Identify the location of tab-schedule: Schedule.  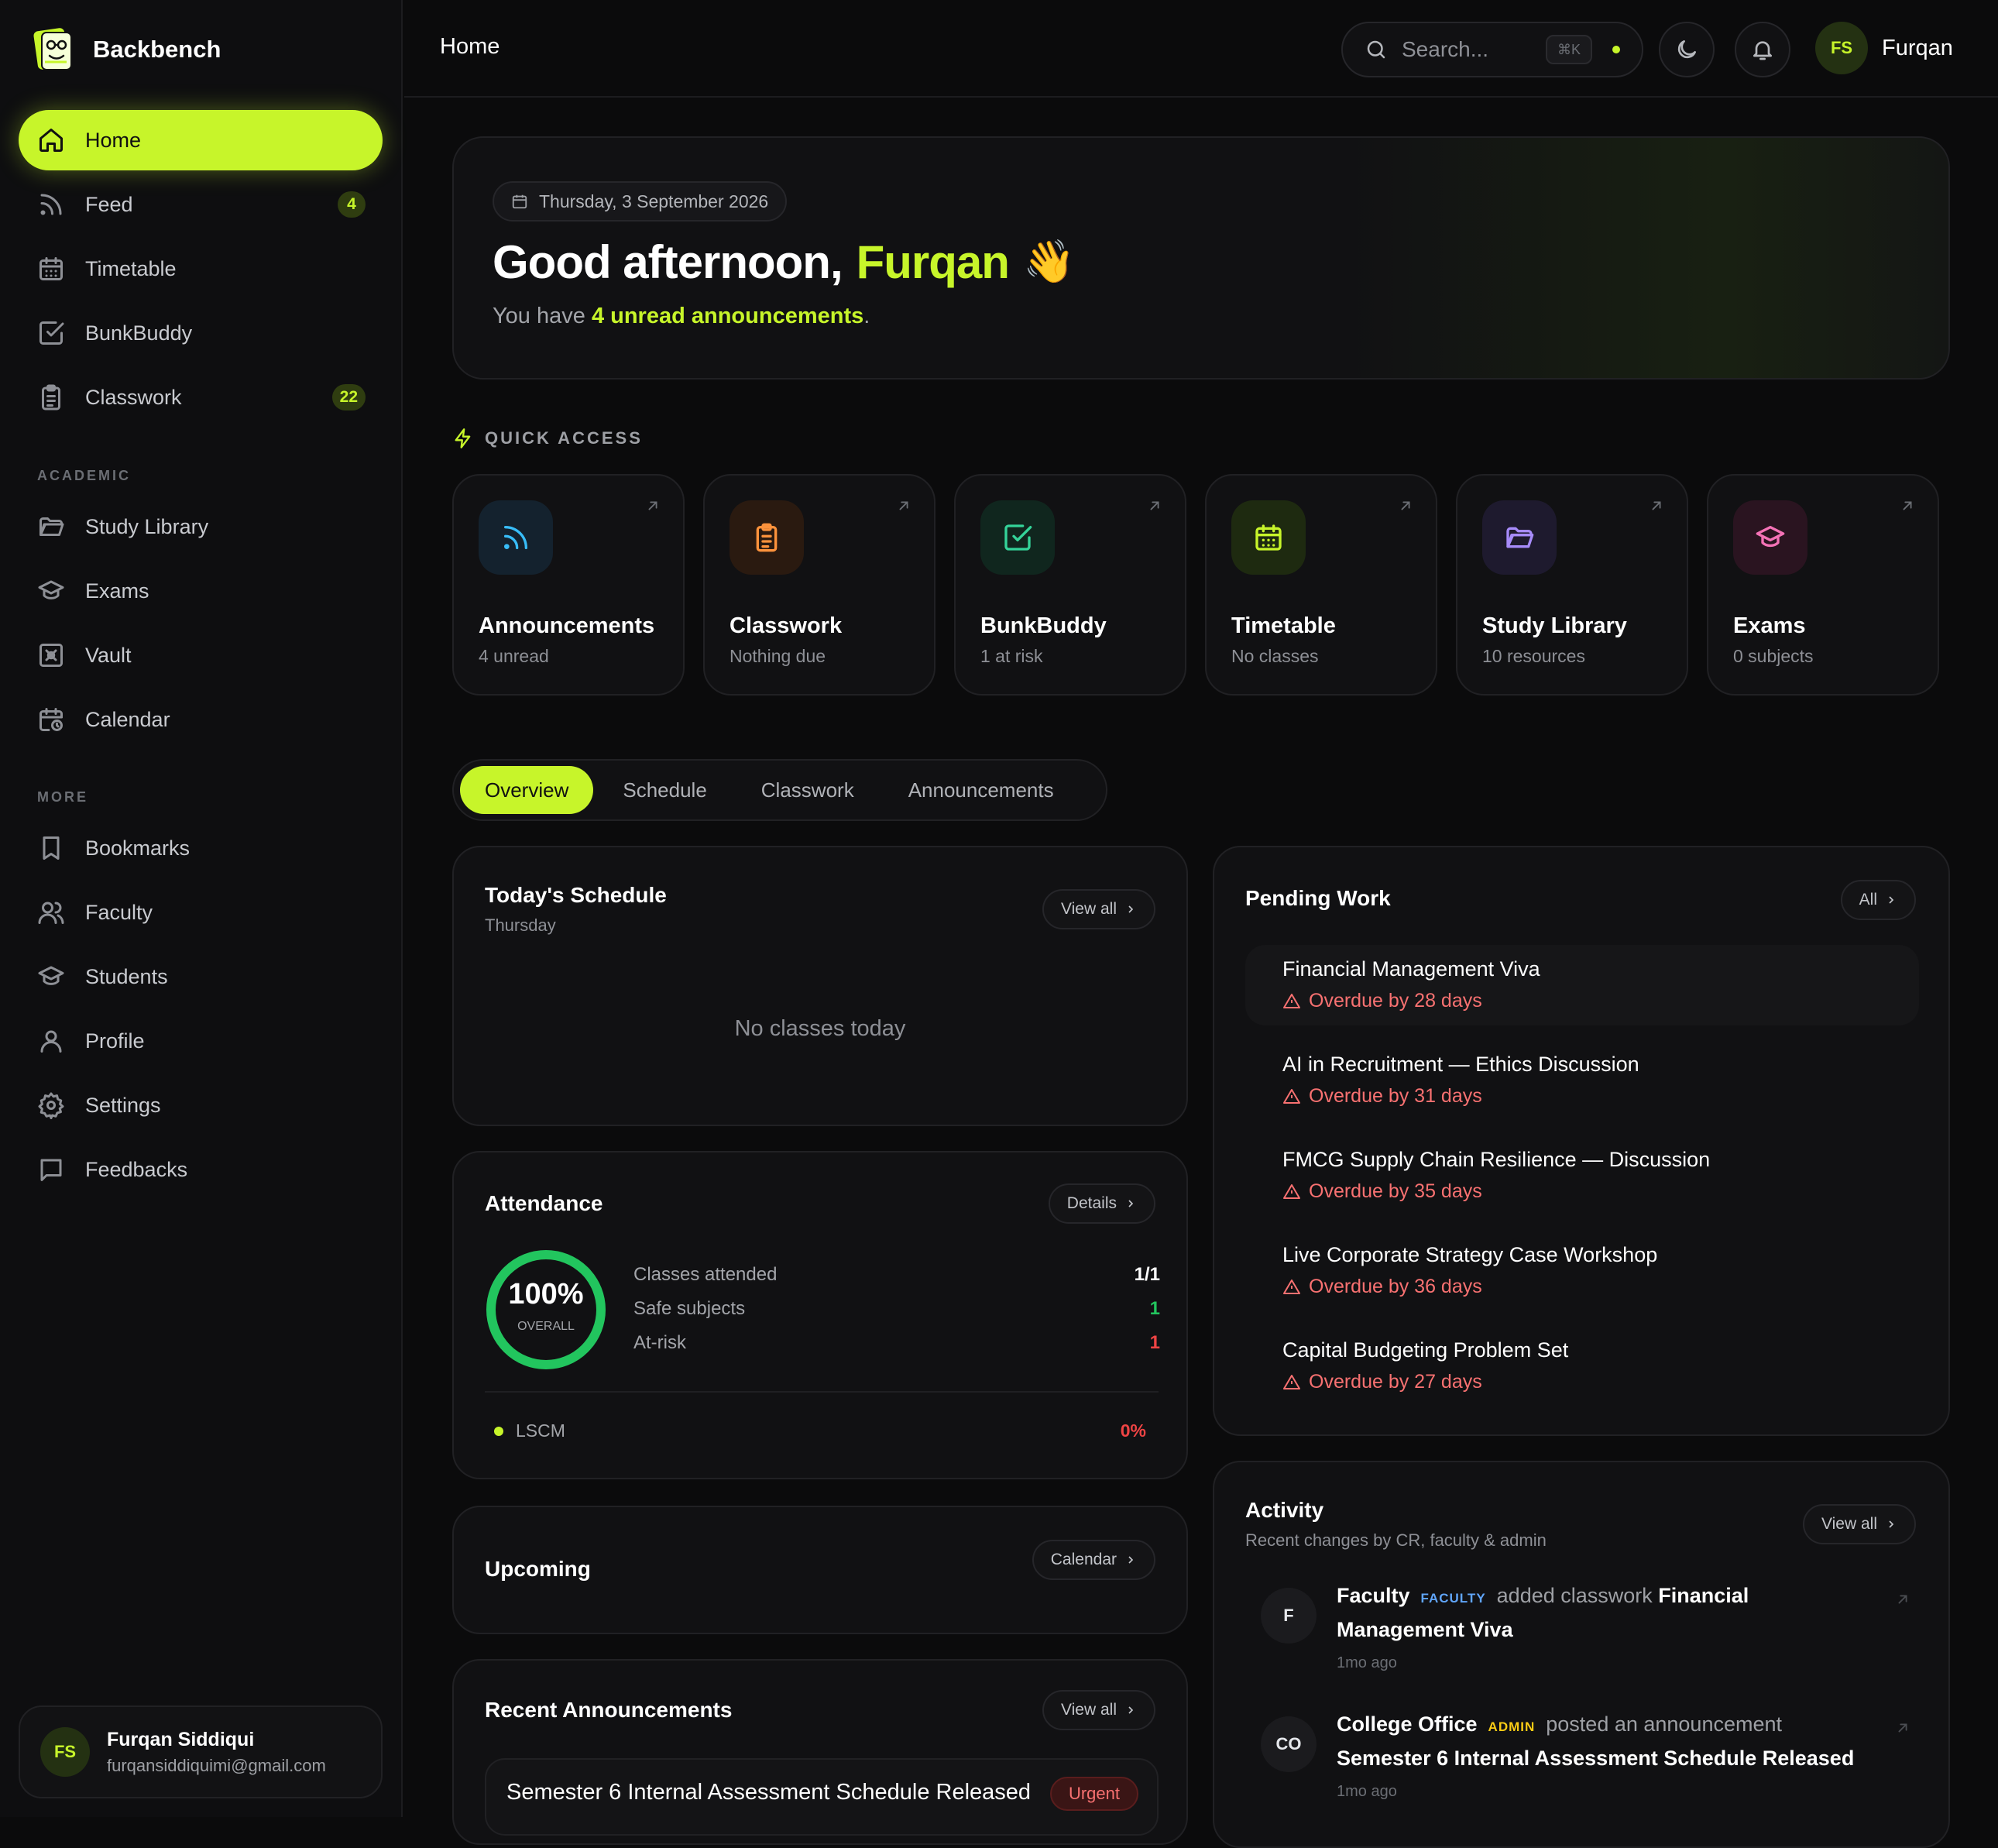
(664, 790).